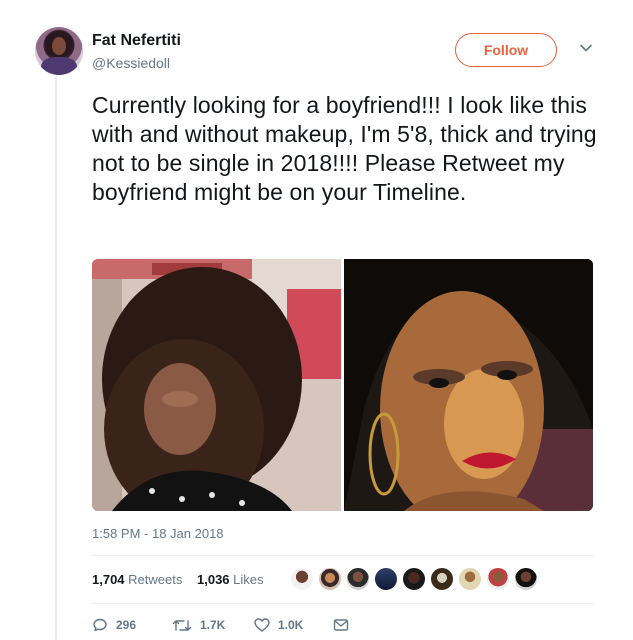 The height and width of the screenshot is (640, 633). What do you see at coordinates (59, 51) in the screenshot?
I see `avatar` at bounding box center [59, 51].